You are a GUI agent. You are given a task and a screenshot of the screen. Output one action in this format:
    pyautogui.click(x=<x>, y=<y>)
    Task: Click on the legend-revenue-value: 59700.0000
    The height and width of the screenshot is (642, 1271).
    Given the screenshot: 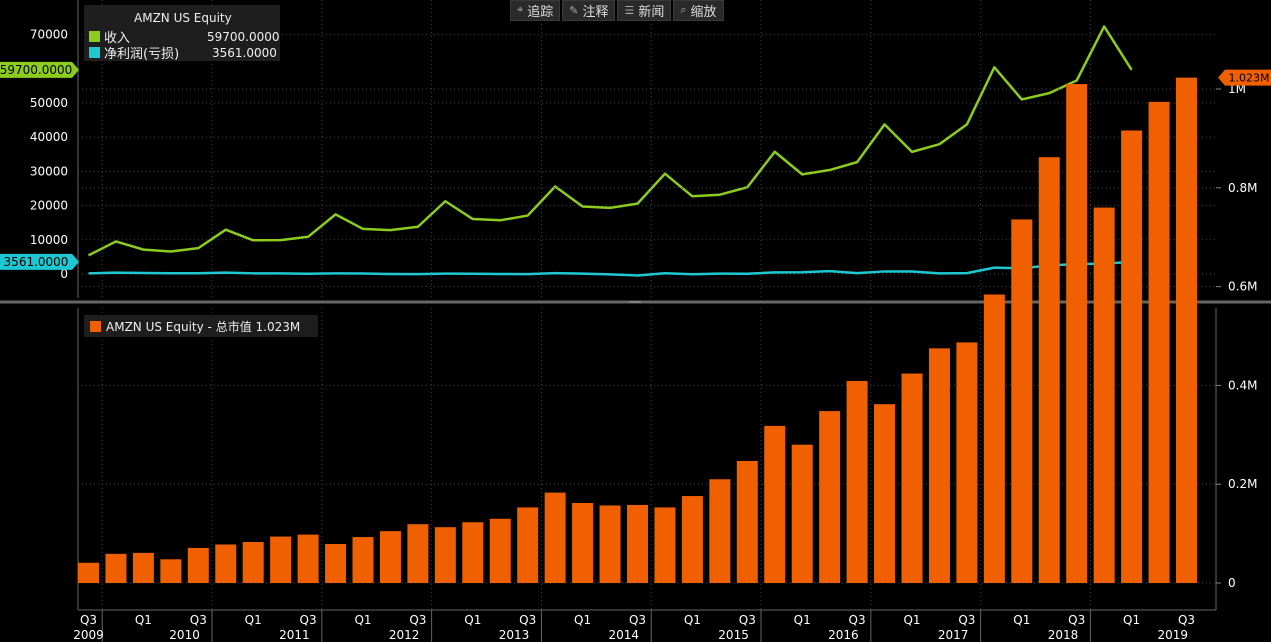 What is the action you would take?
    pyautogui.click(x=243, y=36)
    